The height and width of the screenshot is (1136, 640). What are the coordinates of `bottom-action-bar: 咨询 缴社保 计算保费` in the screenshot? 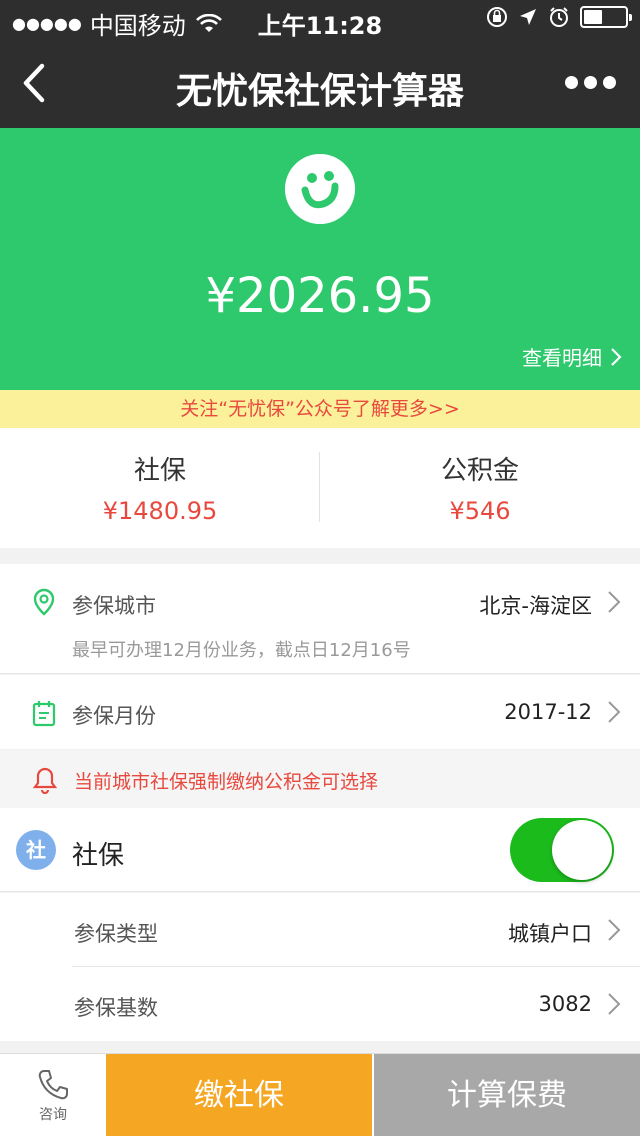 It's located at (320, 1094).